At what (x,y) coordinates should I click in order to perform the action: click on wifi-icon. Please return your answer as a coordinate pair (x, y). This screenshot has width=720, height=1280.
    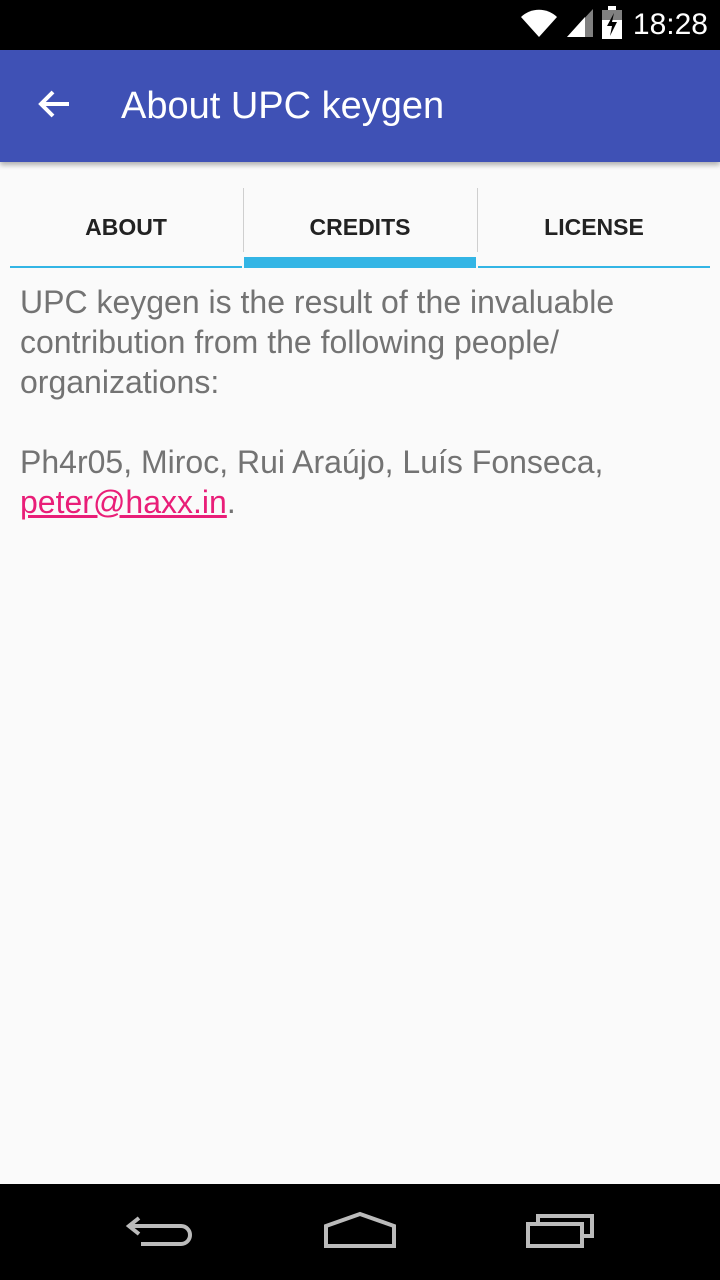
    Looking at the image, I should click on (539, 25).